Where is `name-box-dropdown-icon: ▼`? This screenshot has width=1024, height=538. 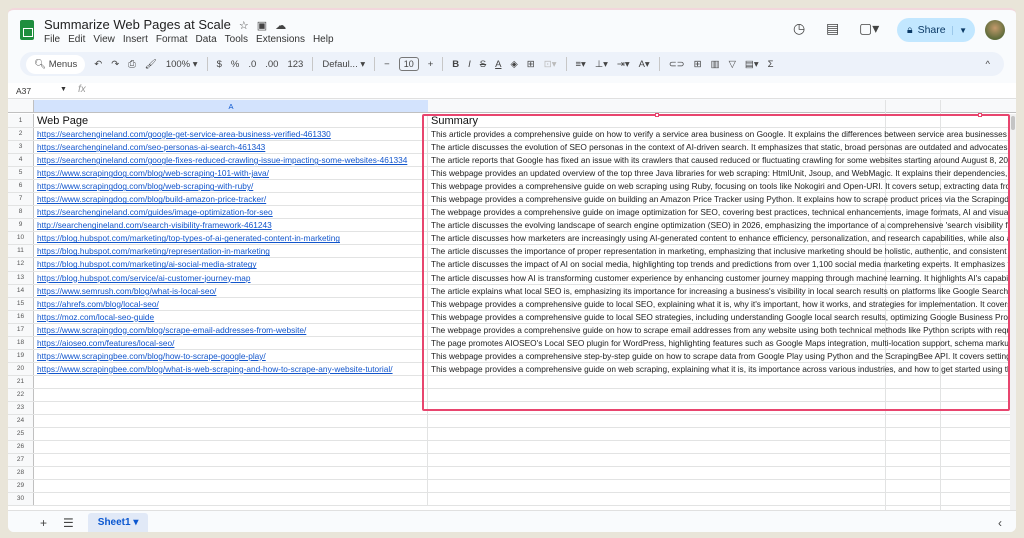
name-box-dropdown-icon: ▼ is located at coordinates (63, 89).